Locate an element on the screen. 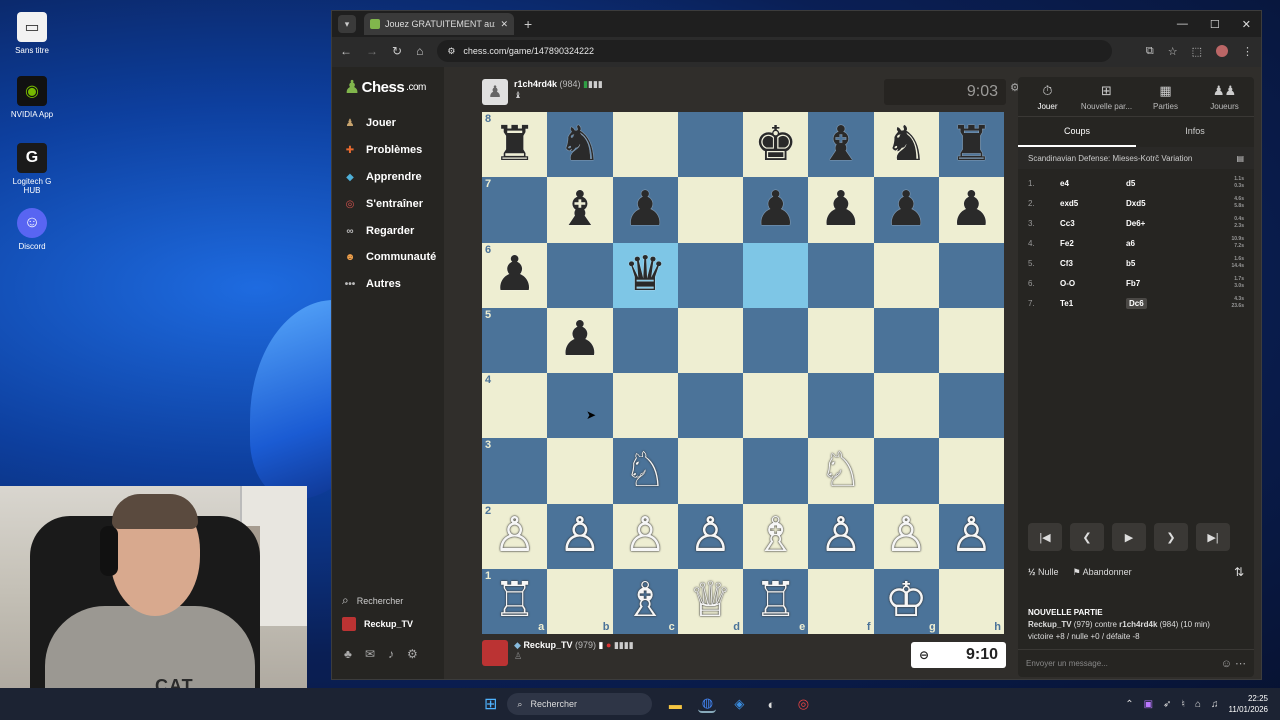 The width and height of the screenshot is (1280, 720). chess-piece: ♚ is located at coordinates (775, 144).